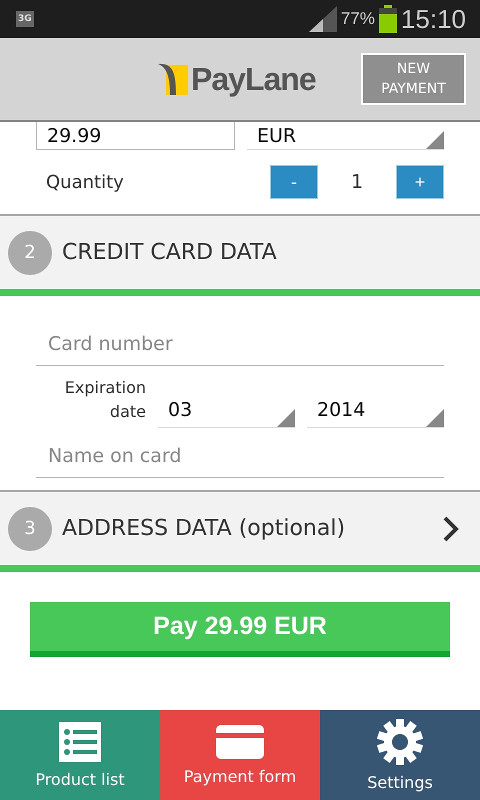 The width and height of the screenshot is (480, 800). I want to click on nav-label: Product list, so click(80, 779).